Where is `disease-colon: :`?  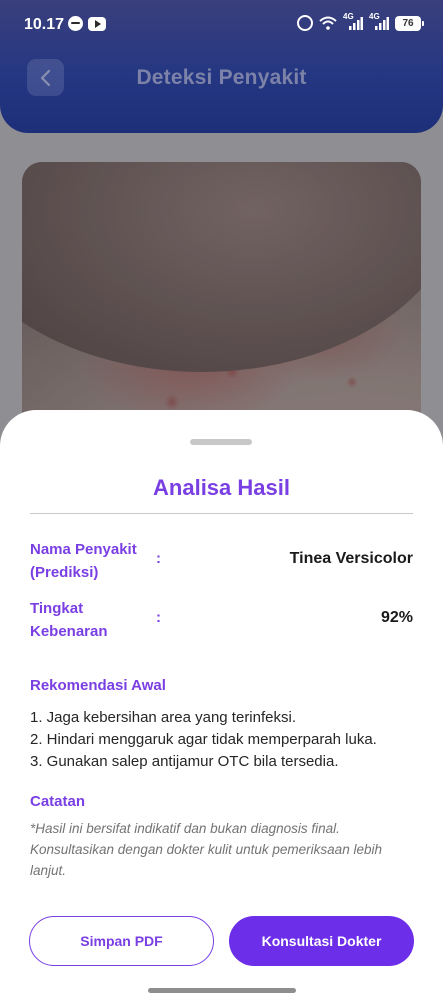 disease-colon: : is located at coordinates (158, 558).